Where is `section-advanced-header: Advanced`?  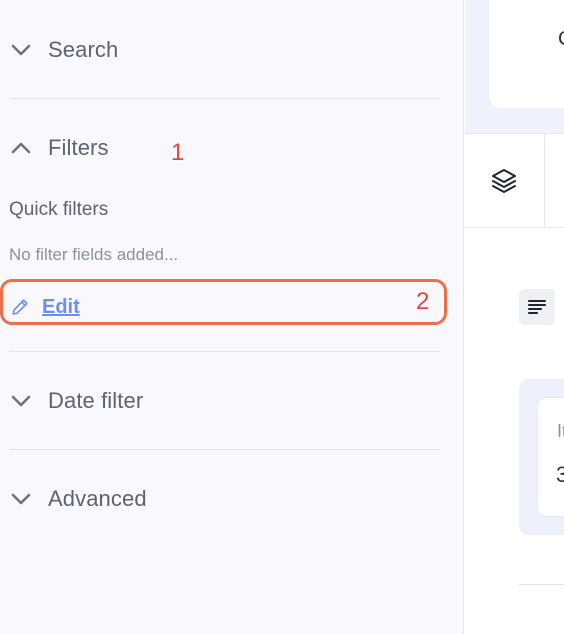 section-advanced-header: Advanced is located at coordinates (78, 499).